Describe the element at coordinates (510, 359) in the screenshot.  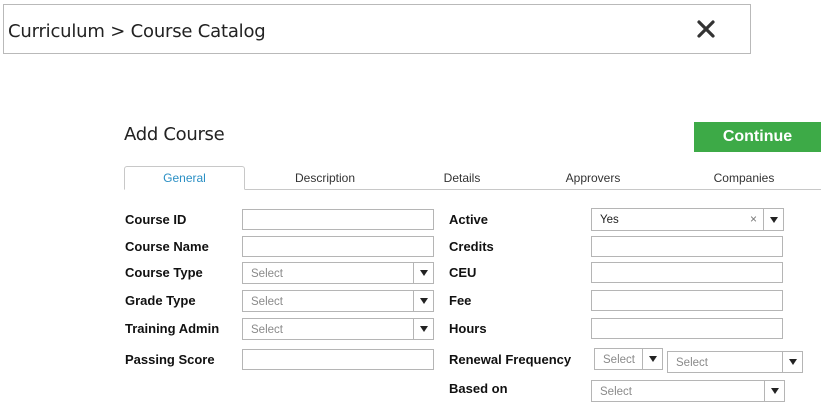
I see `renewal-frequency-label: Renewal Frequency` at that location.